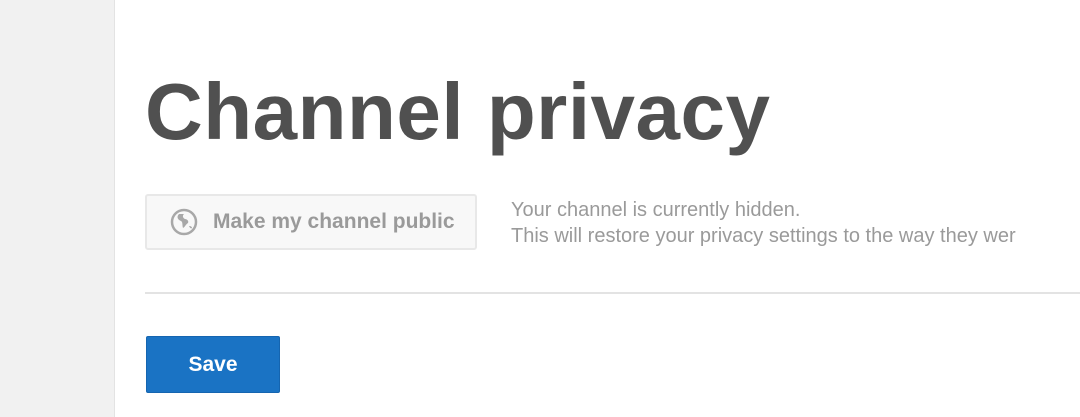  What do you see at coordinates (458, 111) in the screenshot?
I see `page-title: Channel privacy` at bounding box center [458, 111].